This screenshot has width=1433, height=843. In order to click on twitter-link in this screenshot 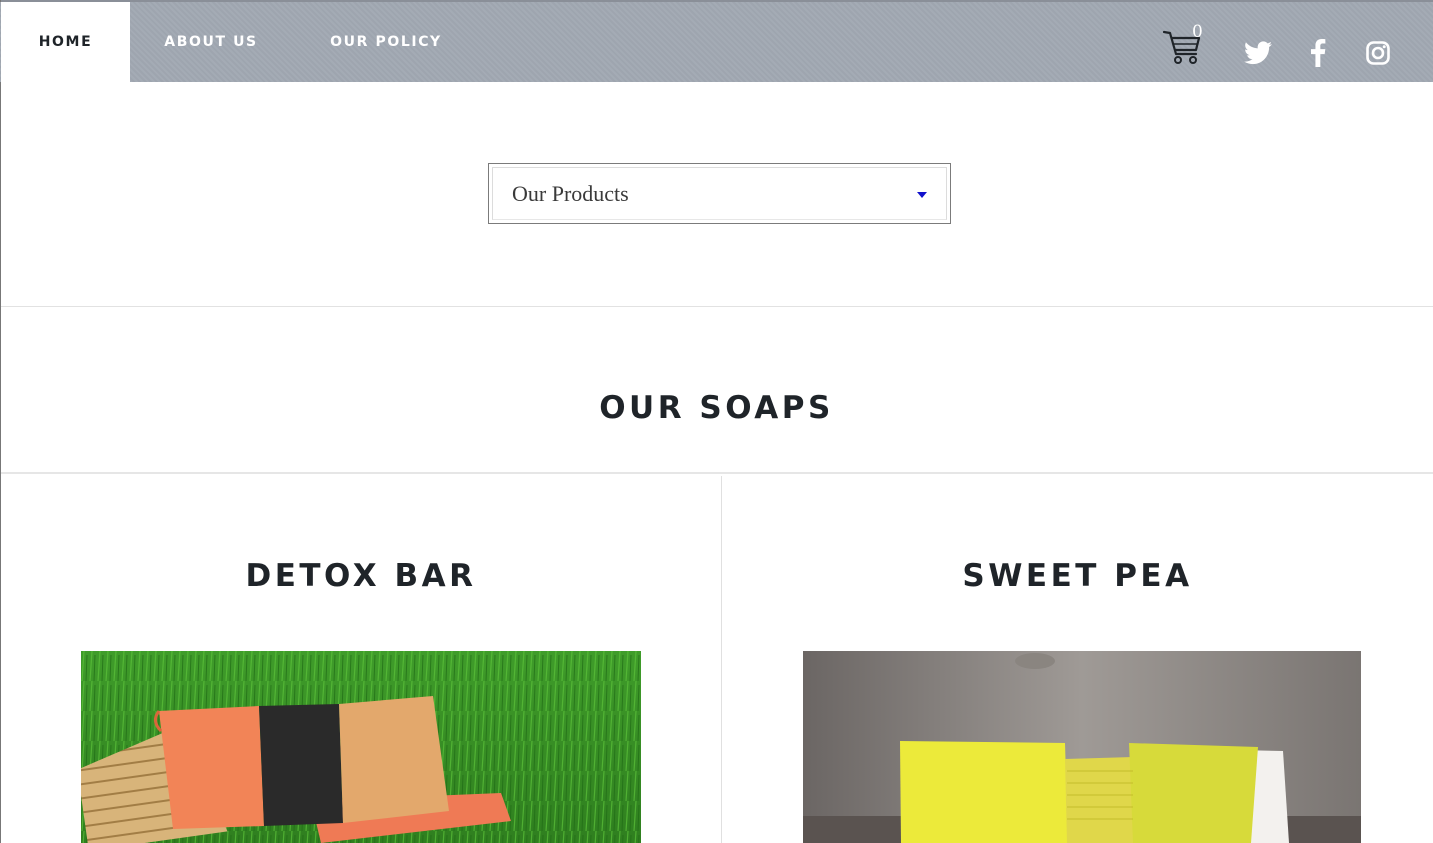, I will do `click(1258, 53)`.